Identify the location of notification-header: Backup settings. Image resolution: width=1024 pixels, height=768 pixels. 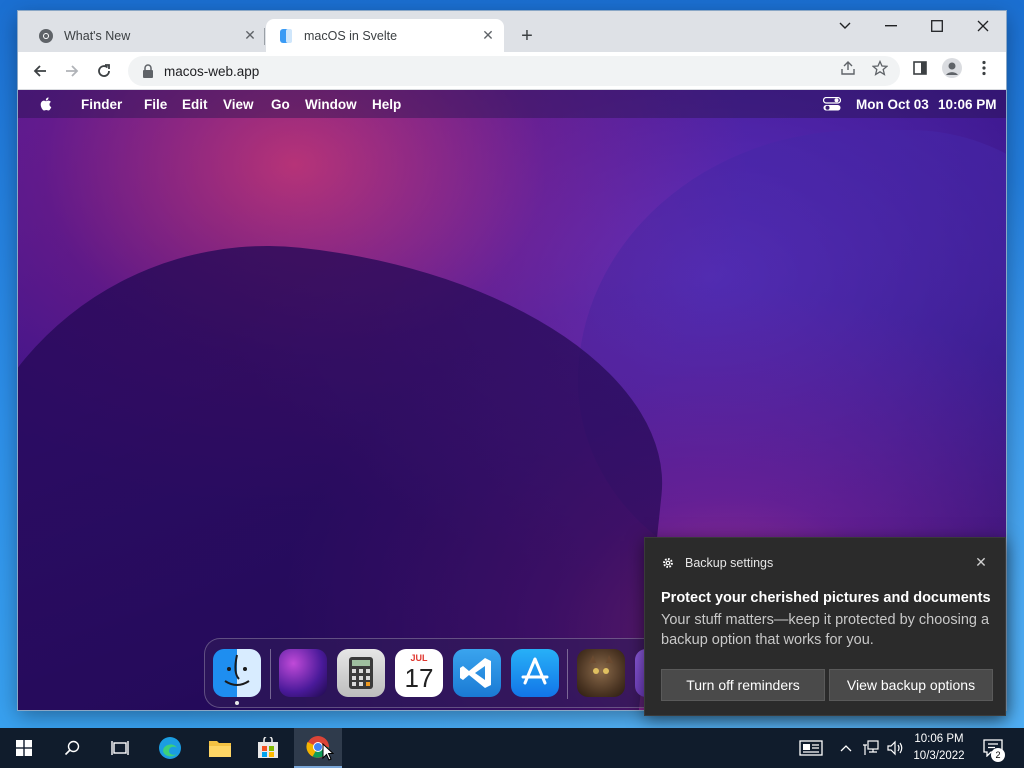
(717, 563).